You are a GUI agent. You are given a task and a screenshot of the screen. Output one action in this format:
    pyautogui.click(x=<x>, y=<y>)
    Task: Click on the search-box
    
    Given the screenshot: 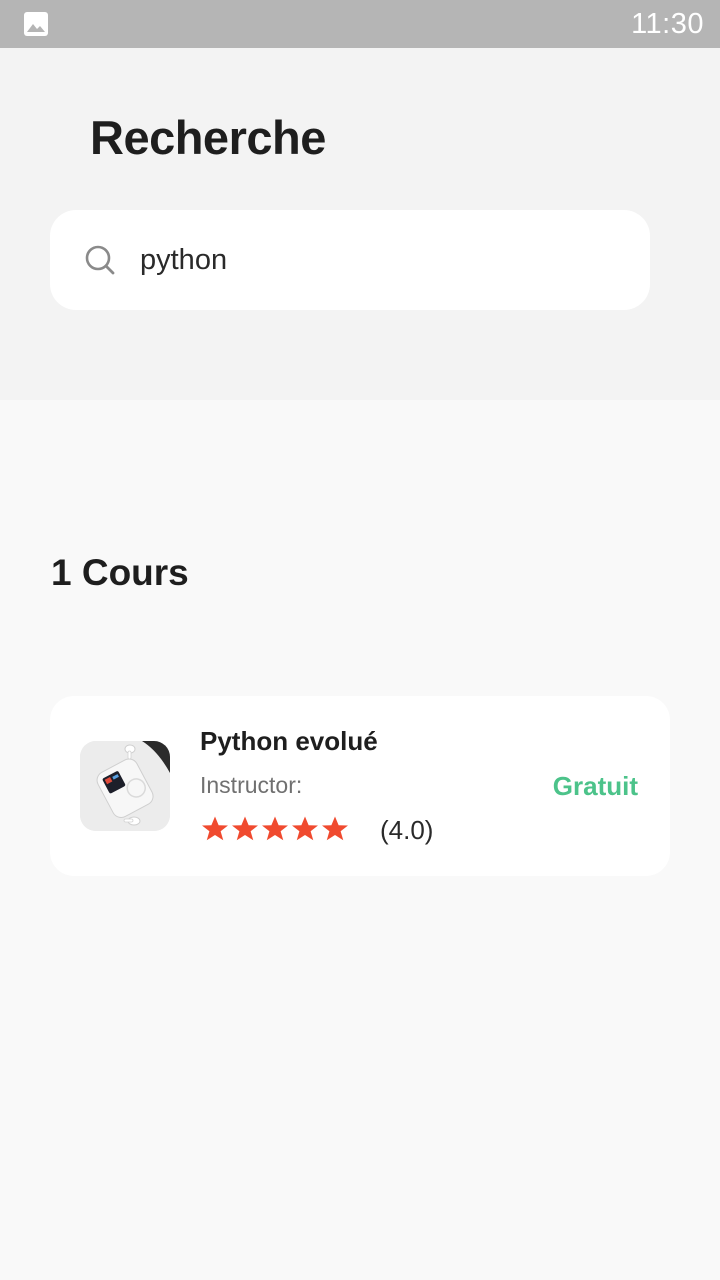 What is the action you would take?
    pyautogui.click(x=350, y=260)
    